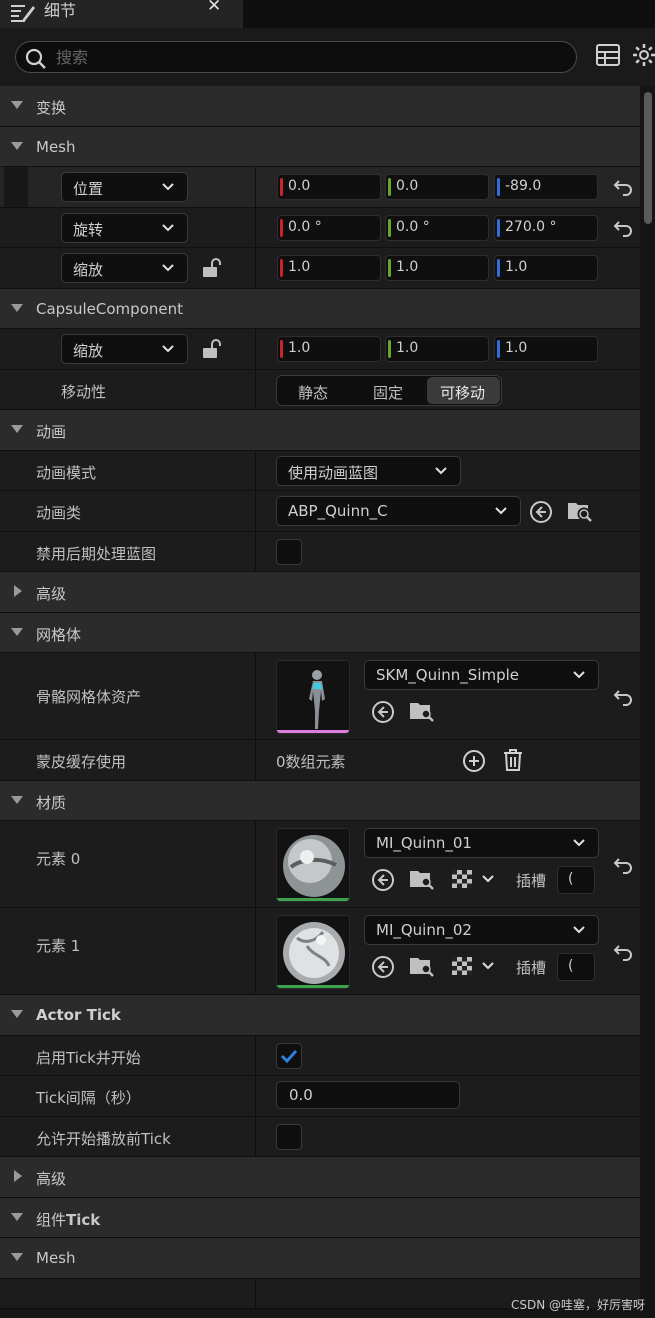 The height and width of the screenshot is (1318, 655). Describe the element at coordinates (306, 57) in the screenshot. I see `search-input` at that location.